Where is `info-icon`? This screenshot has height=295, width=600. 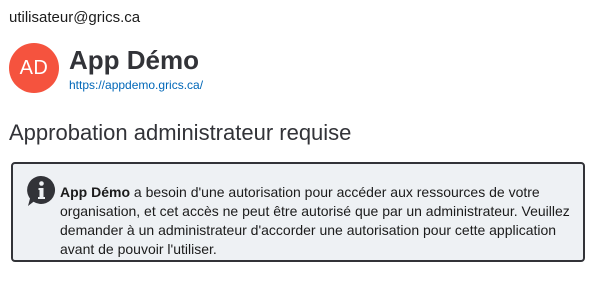
info-icon is located at coordinates (41, 191).